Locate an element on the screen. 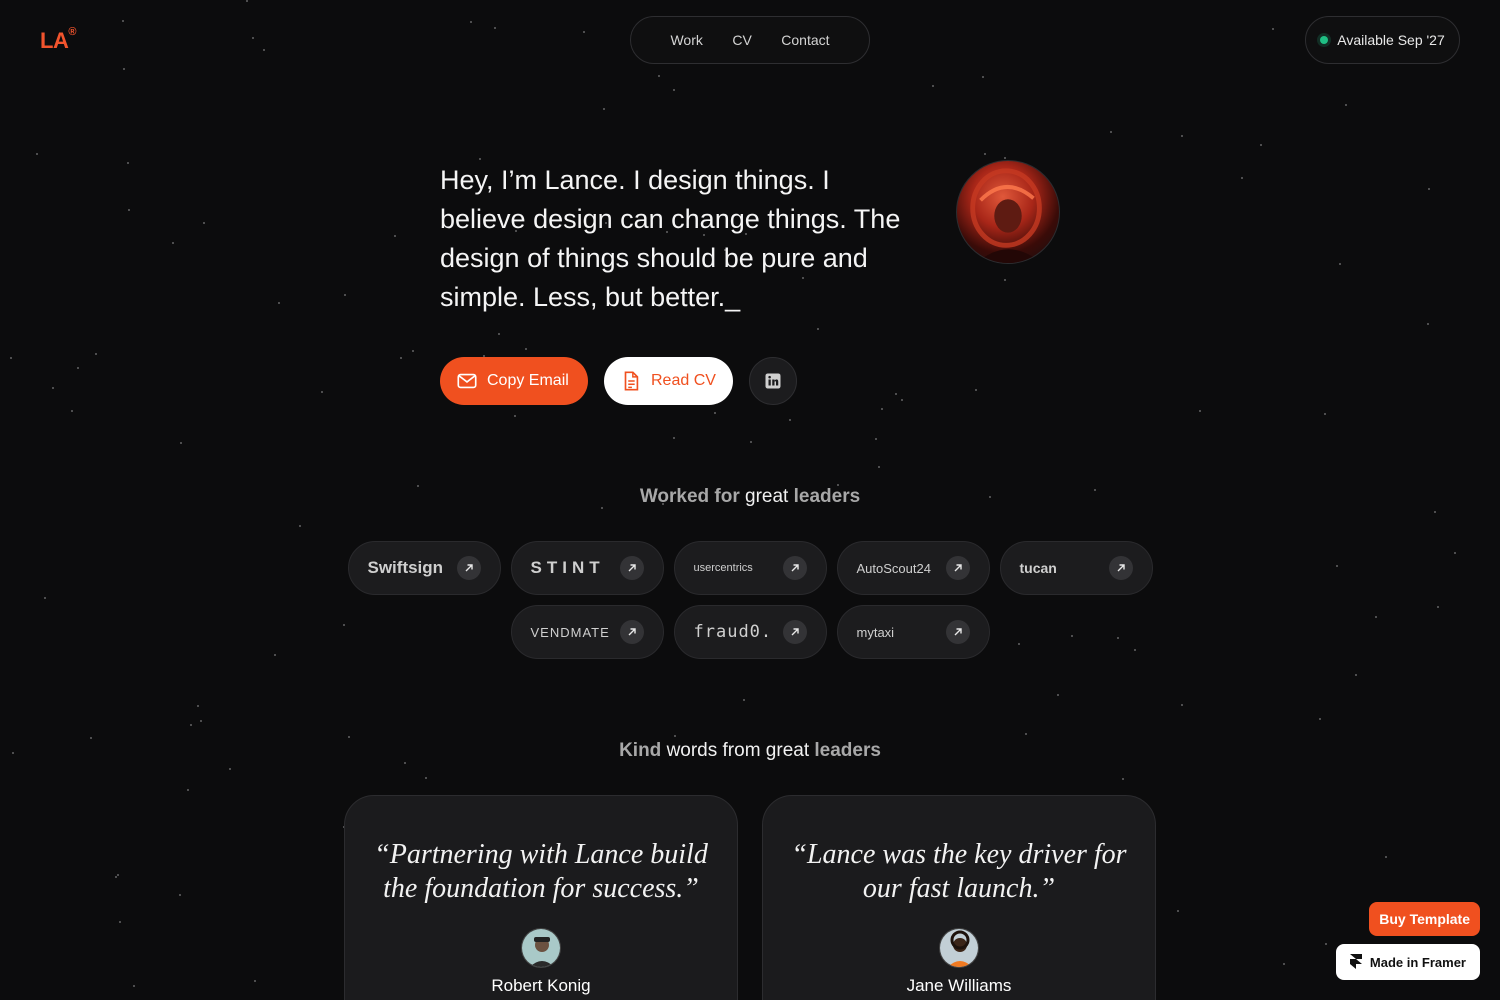 This screenshot has height=1000, width=1500. company-vendmate: VENDMATE is located at coordinates (587, 632).